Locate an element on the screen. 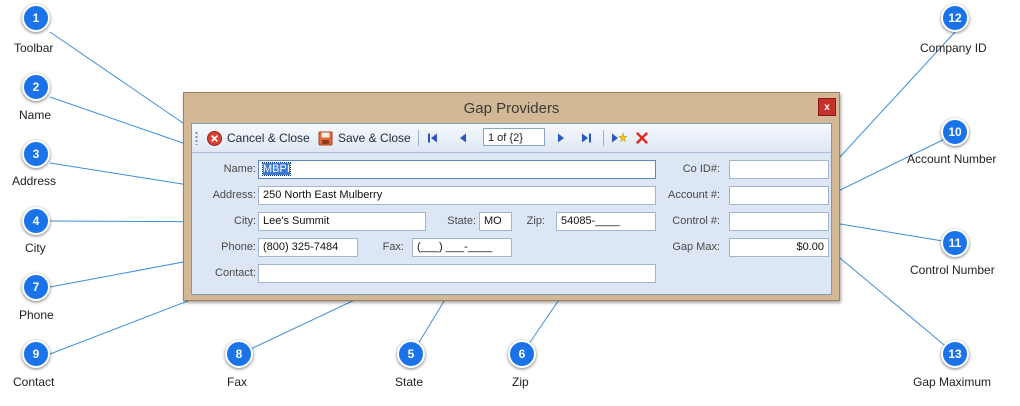 The width and height of the screenshot is (1020, 406). callout-label-fax: Fax is located at coordinates (237, 382).